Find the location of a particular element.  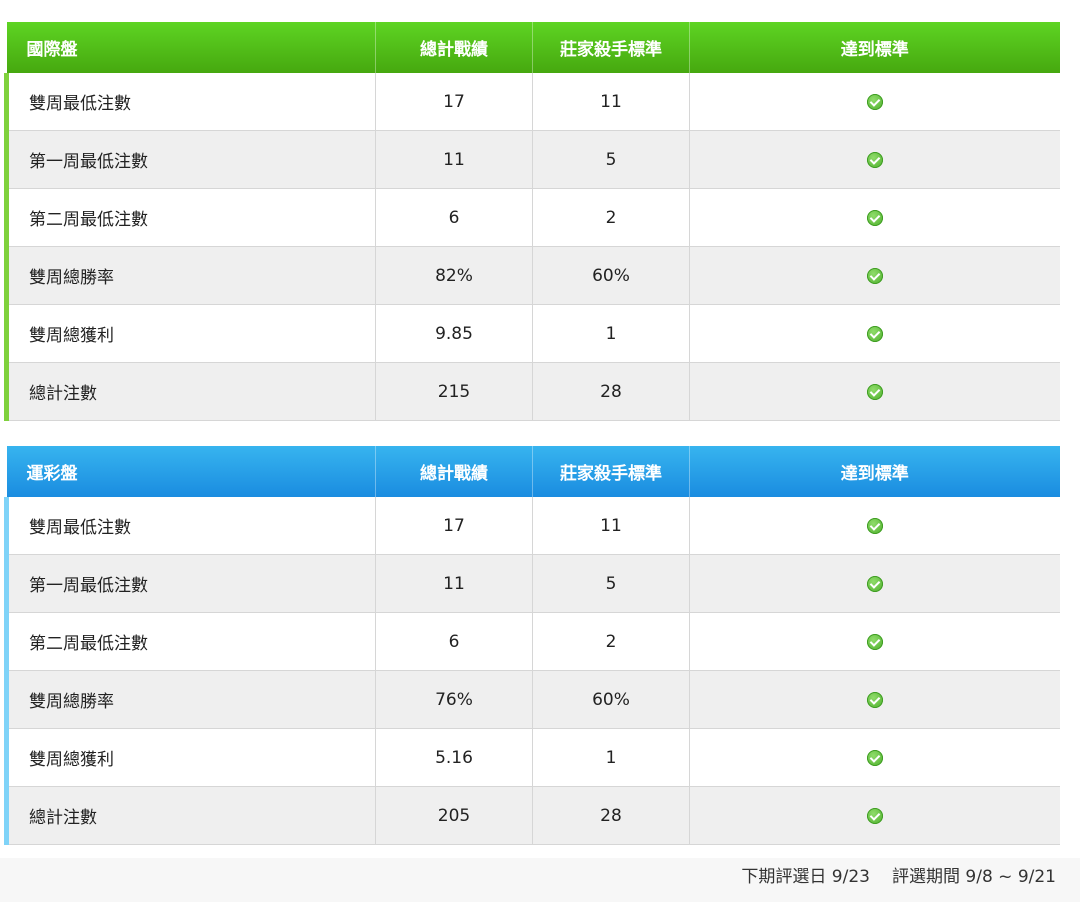

table-row: 總計注數 205 28 is located at coordinates (532, 815).